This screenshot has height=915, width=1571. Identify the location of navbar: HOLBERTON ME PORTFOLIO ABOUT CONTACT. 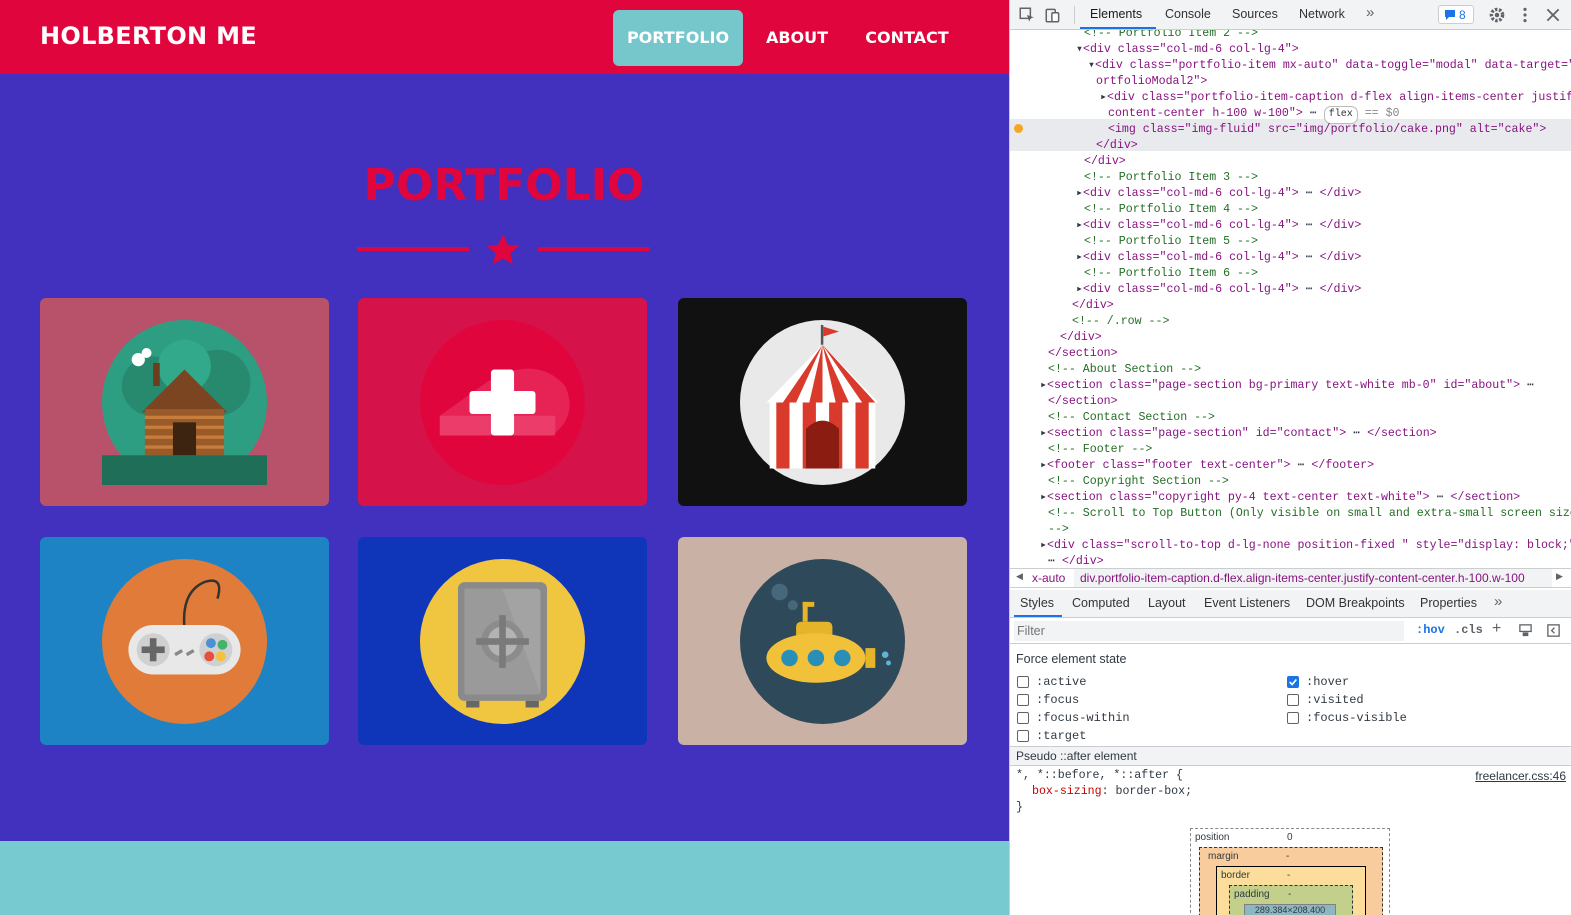
(504, 37).